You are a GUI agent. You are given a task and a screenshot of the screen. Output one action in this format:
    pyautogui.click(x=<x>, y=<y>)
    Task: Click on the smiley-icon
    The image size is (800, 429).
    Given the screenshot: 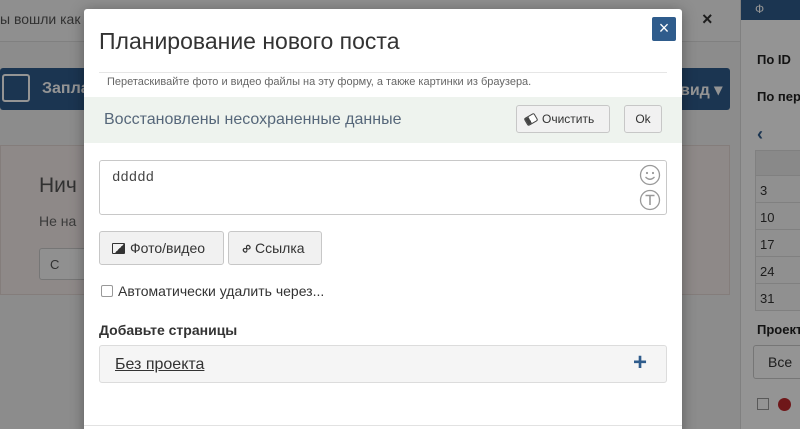 What is the action you would take?
    pyautogui.click(x=650, y=175)
    